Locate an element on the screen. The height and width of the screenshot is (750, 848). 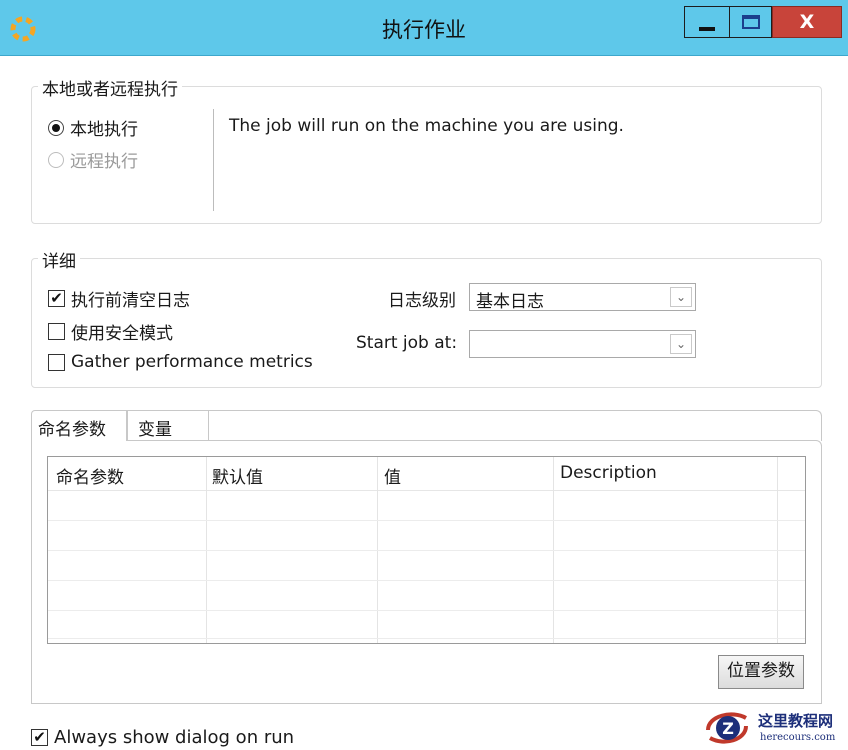
clear-log-option: ✔ 执行前清空日志 is located at coordinates (119, 298).